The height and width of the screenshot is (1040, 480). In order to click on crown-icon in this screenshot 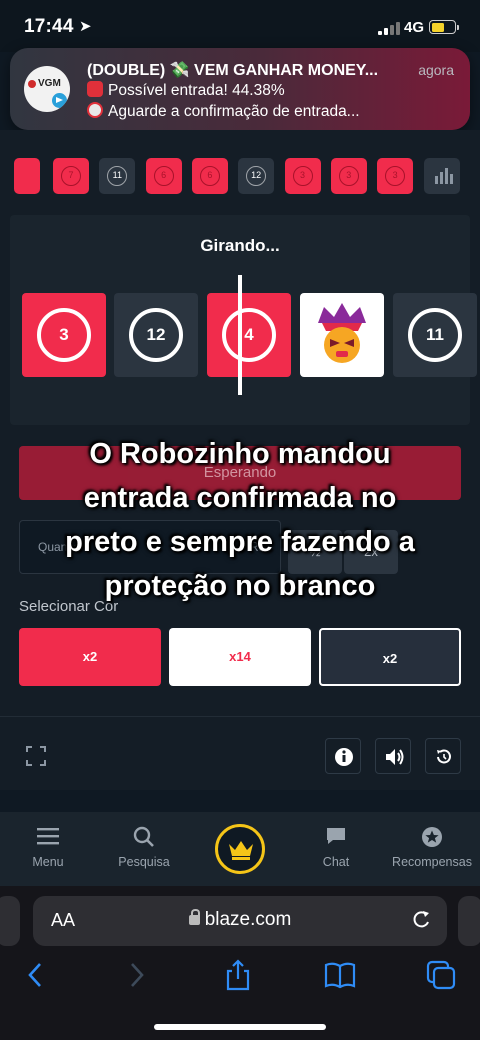, I will do `click(241, 850)`.